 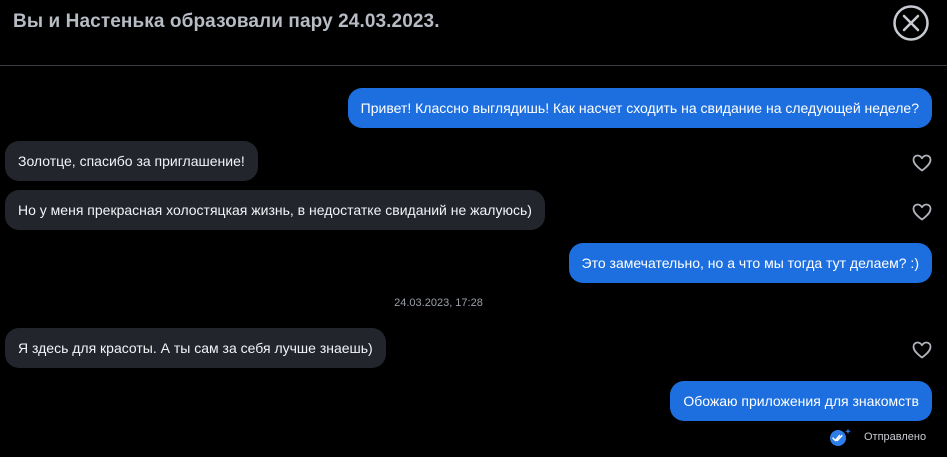 I want to click on message-text: Обожаю приложения для знакомств, so click(x=801, y=401).